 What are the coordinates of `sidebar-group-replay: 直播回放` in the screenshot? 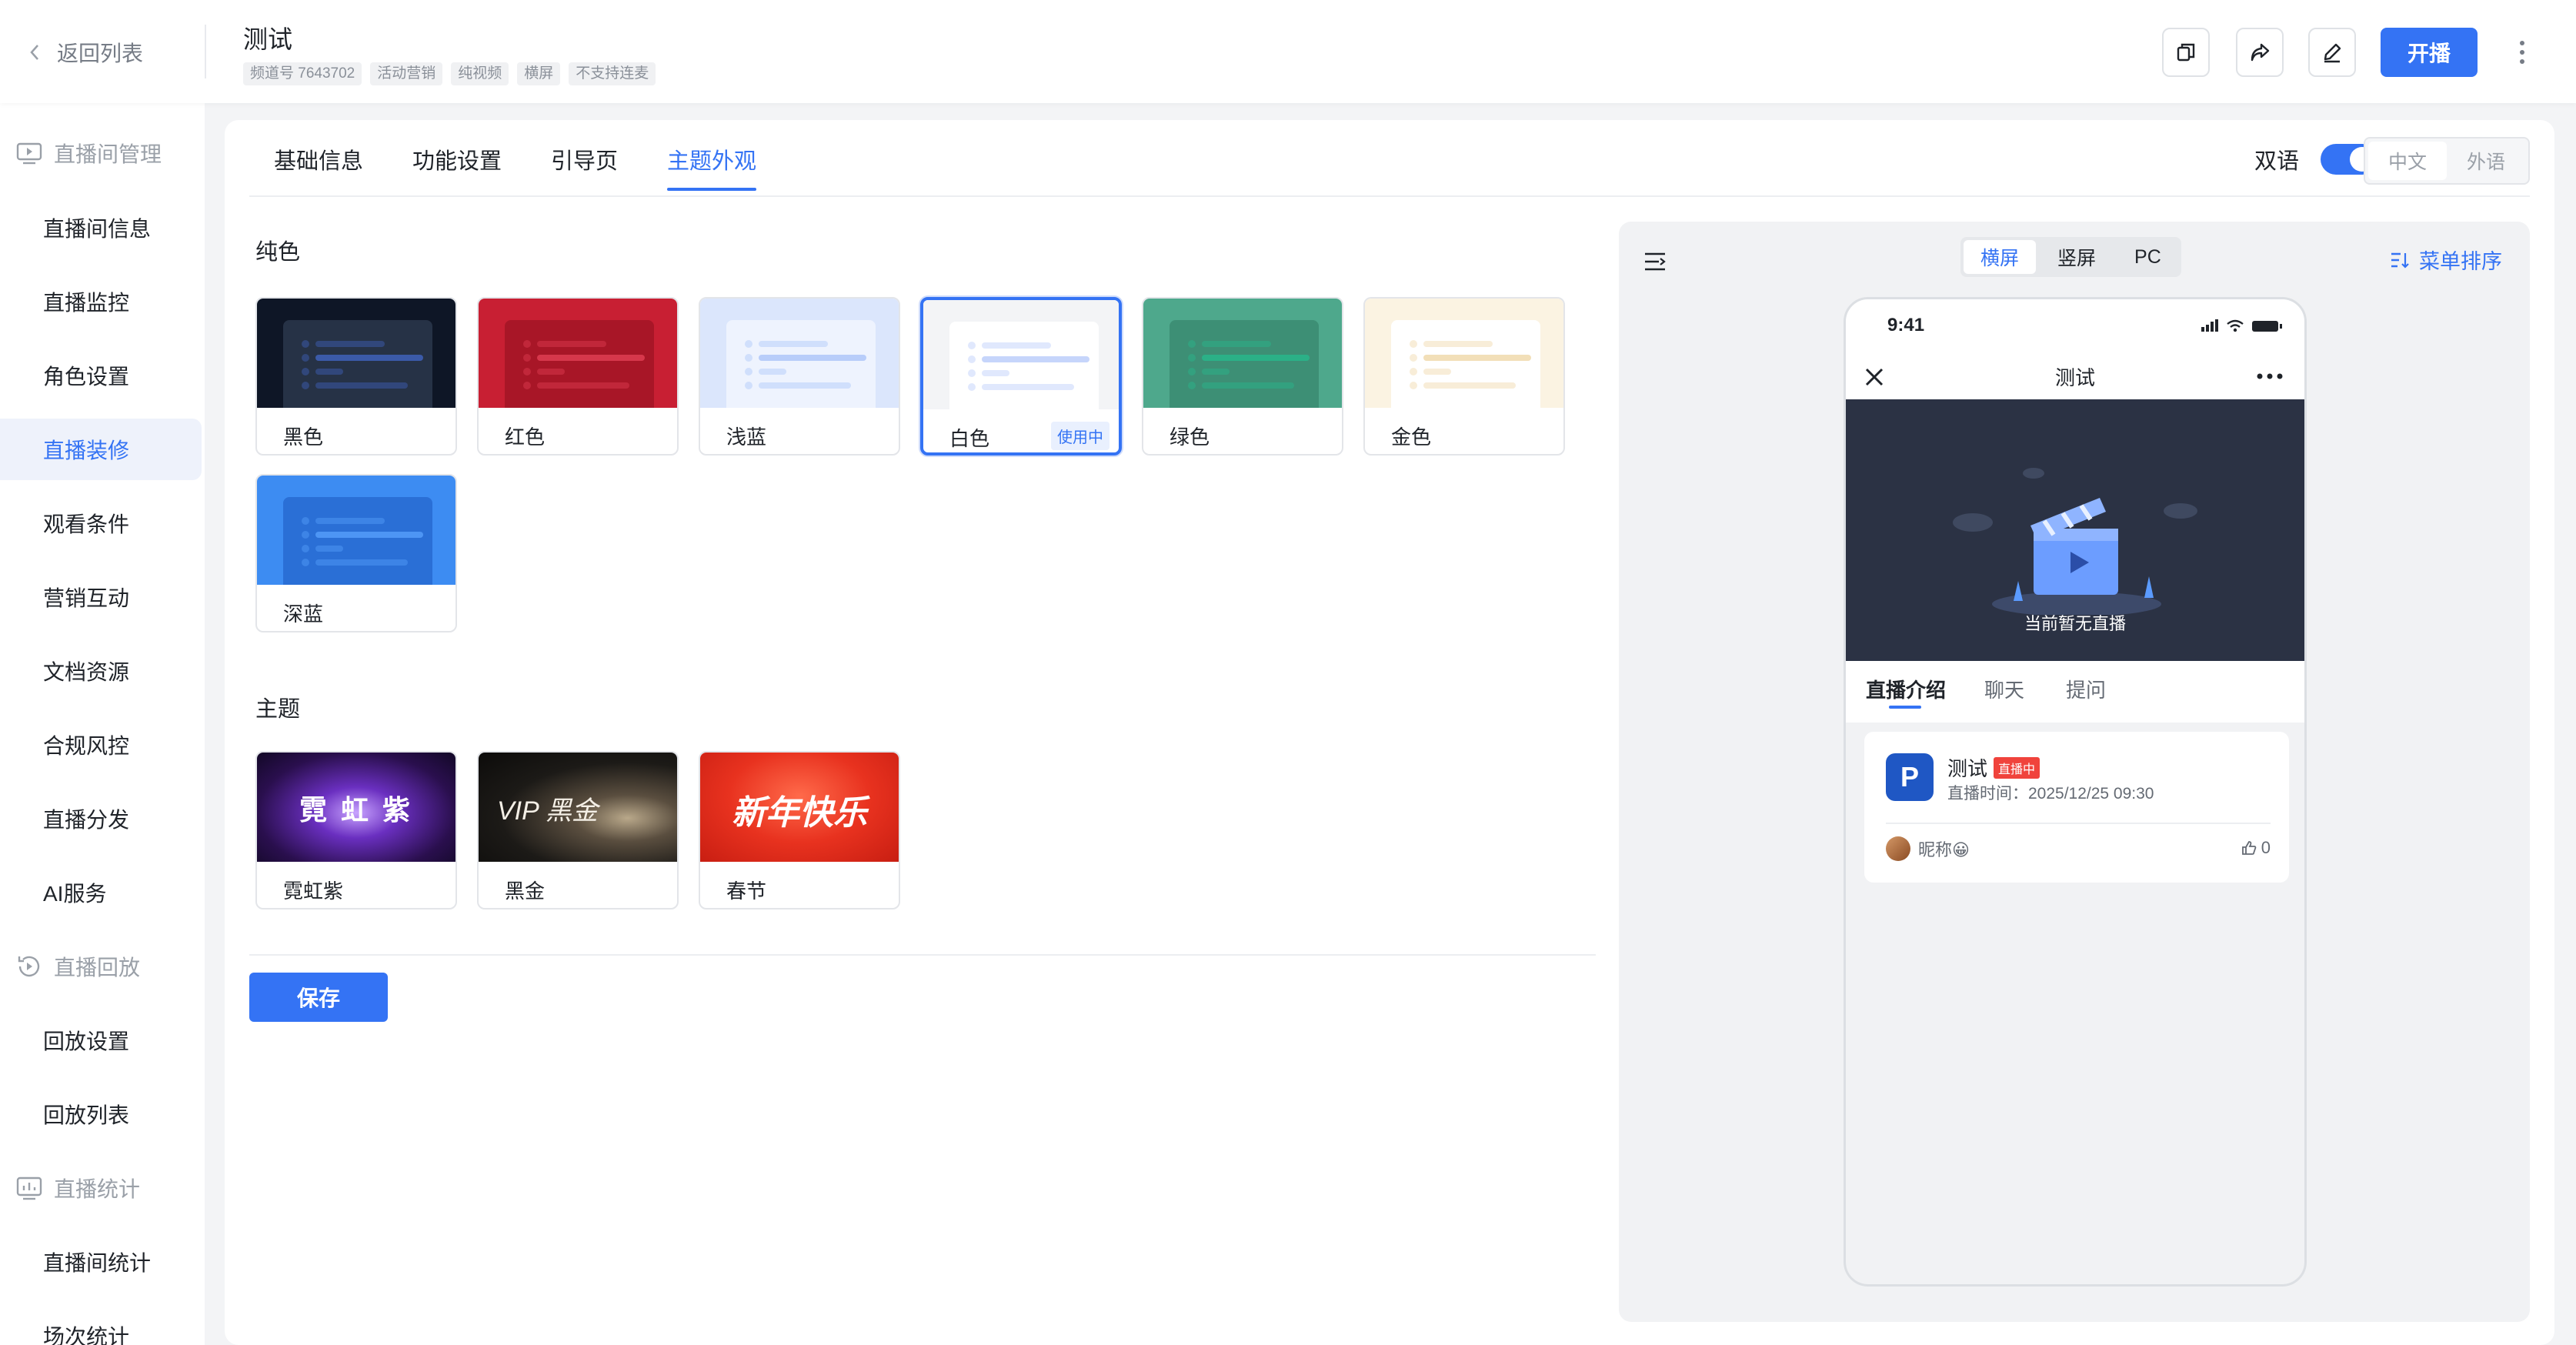 It's located at (77, 966).